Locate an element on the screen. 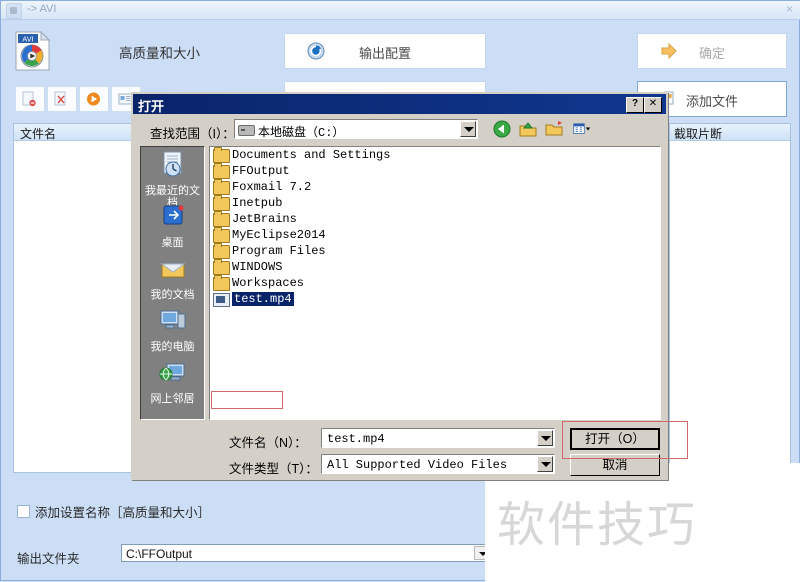 The width and height of the screenshot is (800, 582). dialog-title: 打开 is located at coordinates (151, 106).